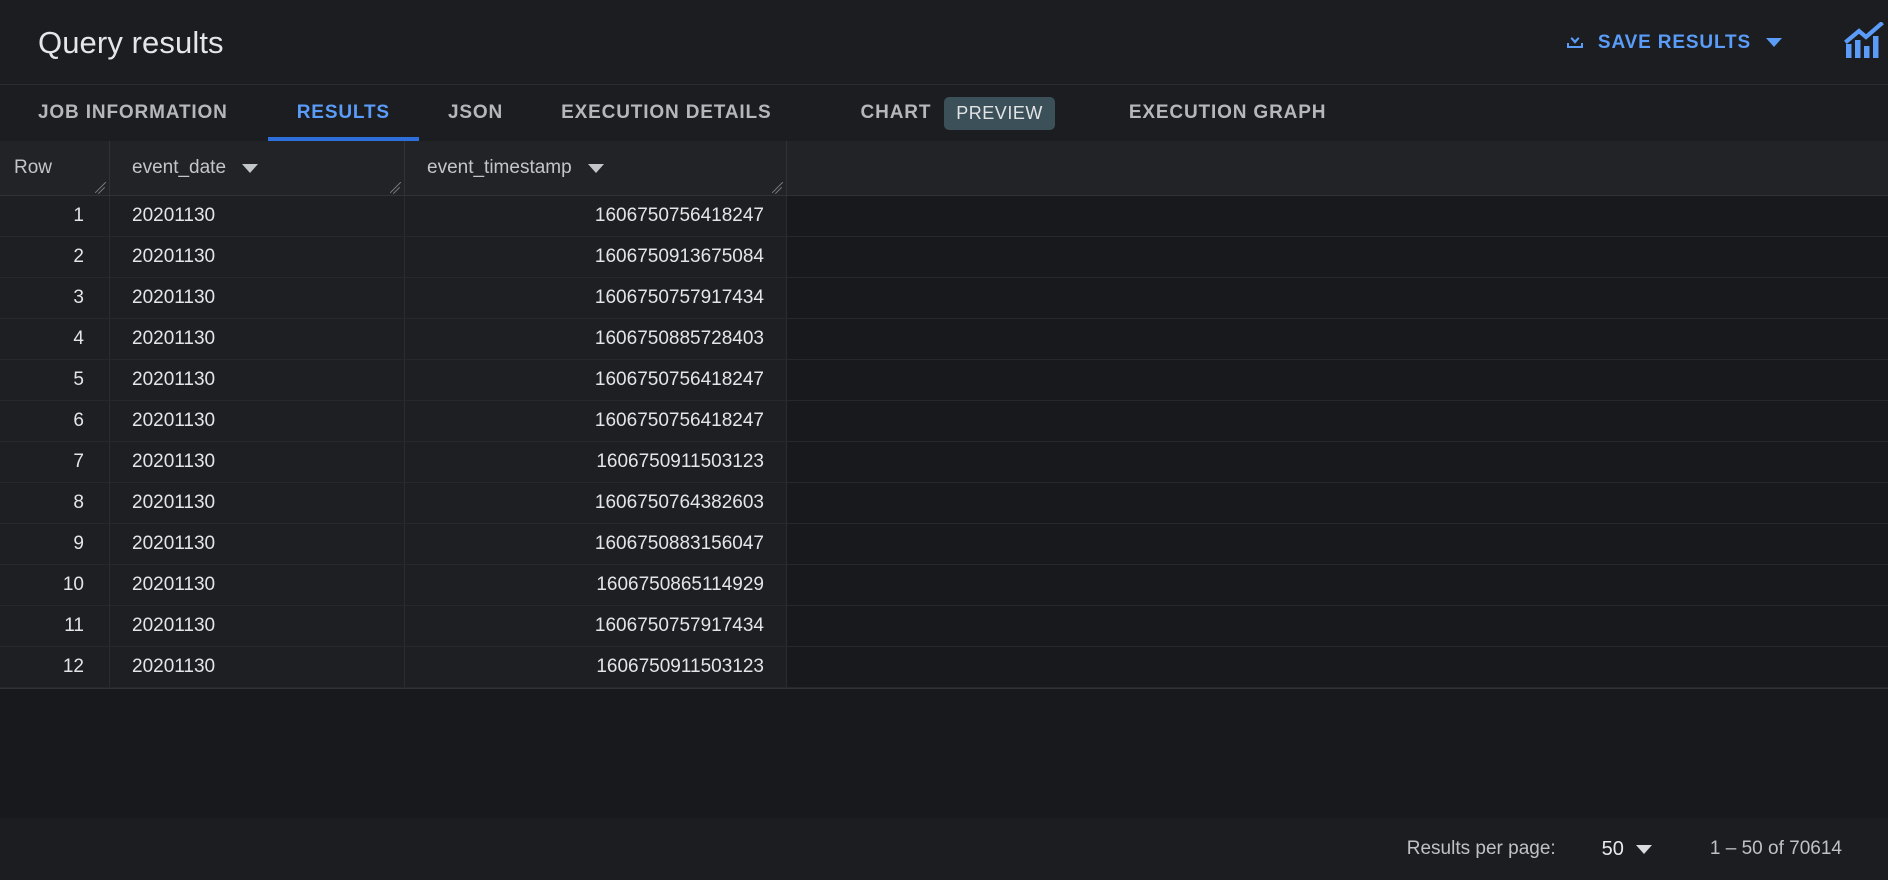  I want to click on bar-chart-trend-icon, so click(1864, 42).